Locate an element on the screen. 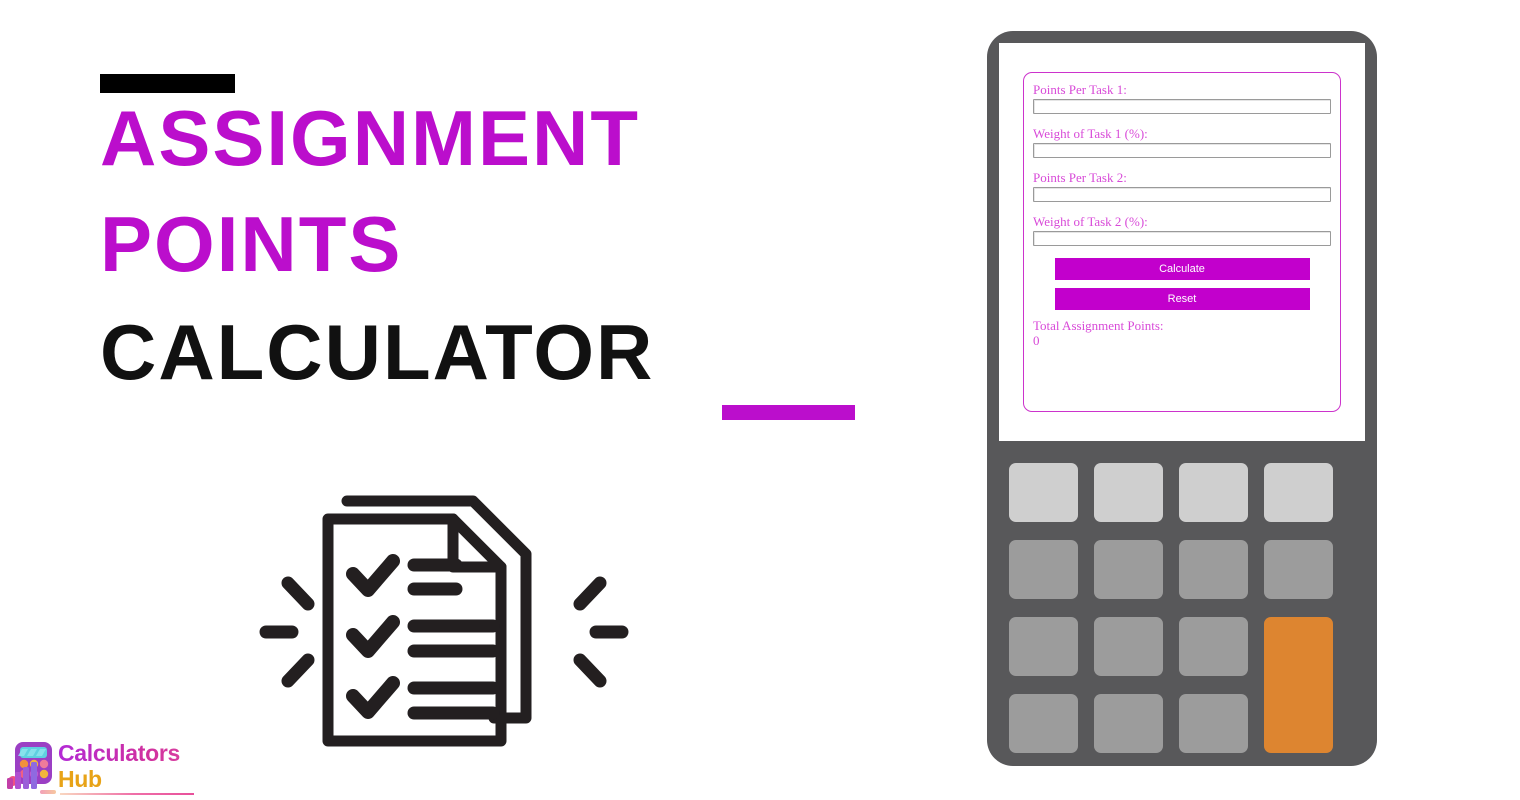  logo-dots-decoration is located at coordinates (48, 792).